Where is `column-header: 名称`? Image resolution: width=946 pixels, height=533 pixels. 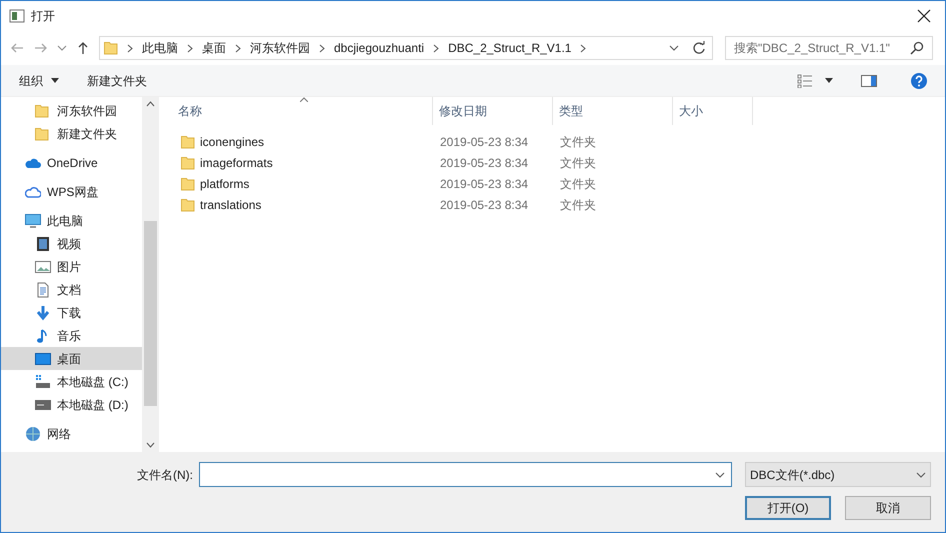 column-header: 名称 is located at coordinates (297, 111).